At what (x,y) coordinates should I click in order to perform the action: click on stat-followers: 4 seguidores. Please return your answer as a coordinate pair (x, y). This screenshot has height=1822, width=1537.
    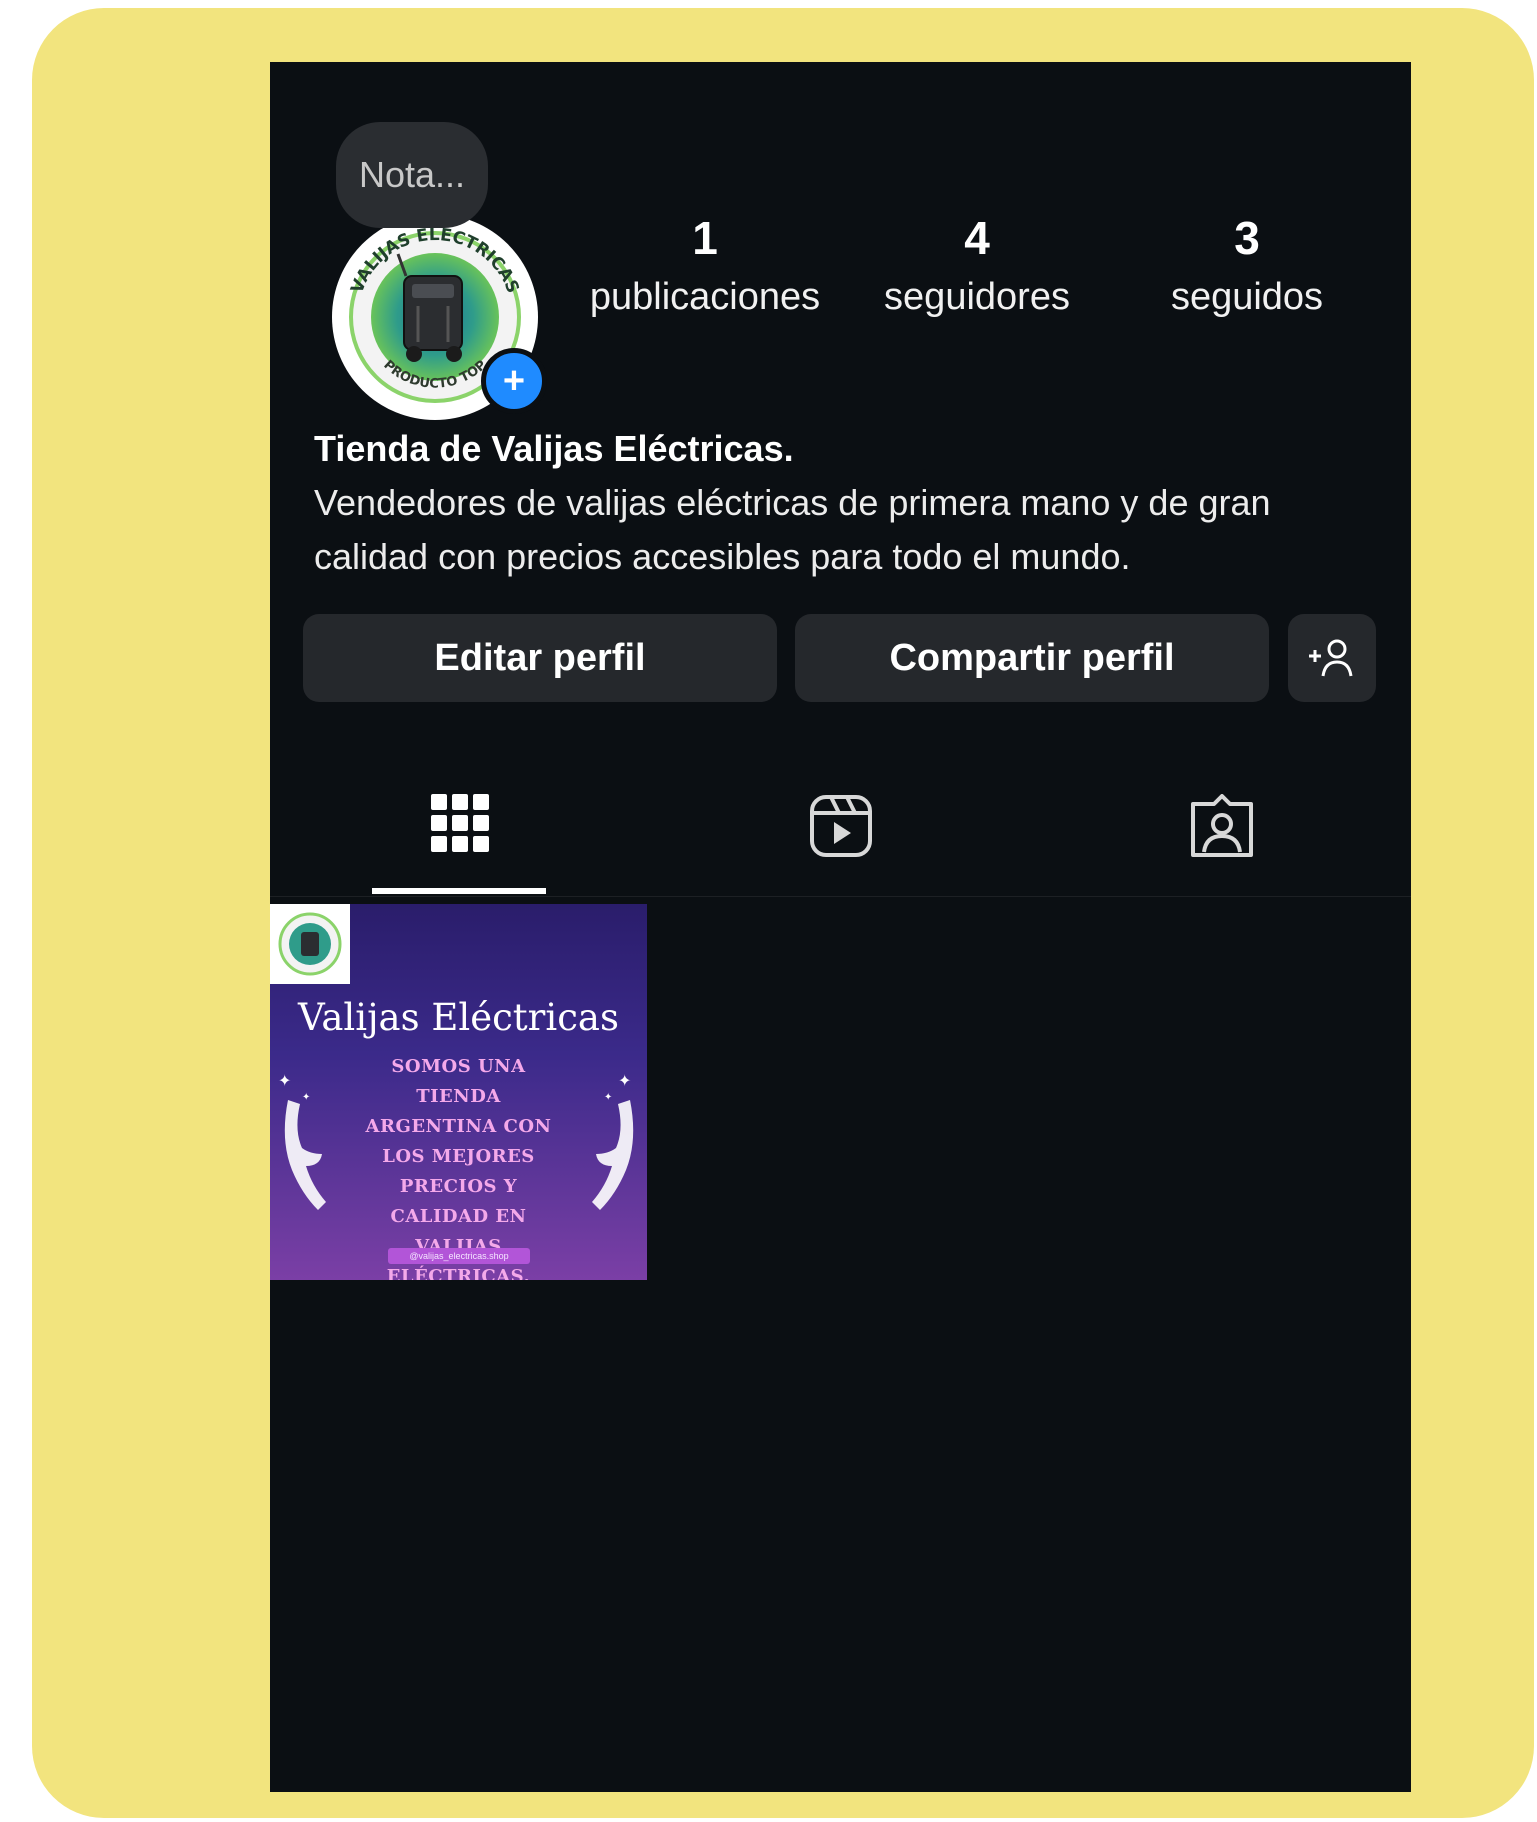
    Looking at the image, I should click on (977, 267).